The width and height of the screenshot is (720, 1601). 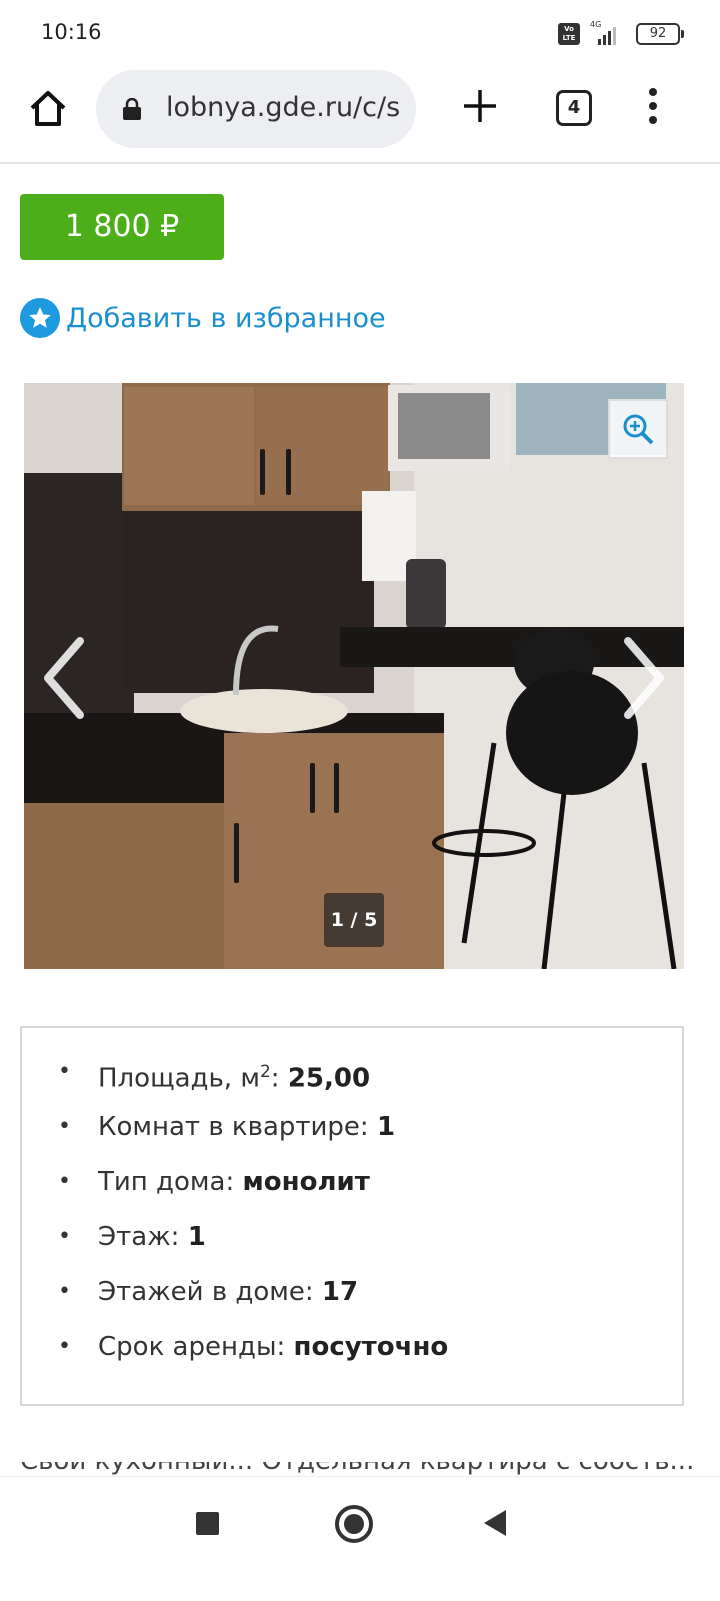 What do you see at coordinates (480, 106) in the screenshot?
I see `new-tab-icon` at bounding box center [480, 106].